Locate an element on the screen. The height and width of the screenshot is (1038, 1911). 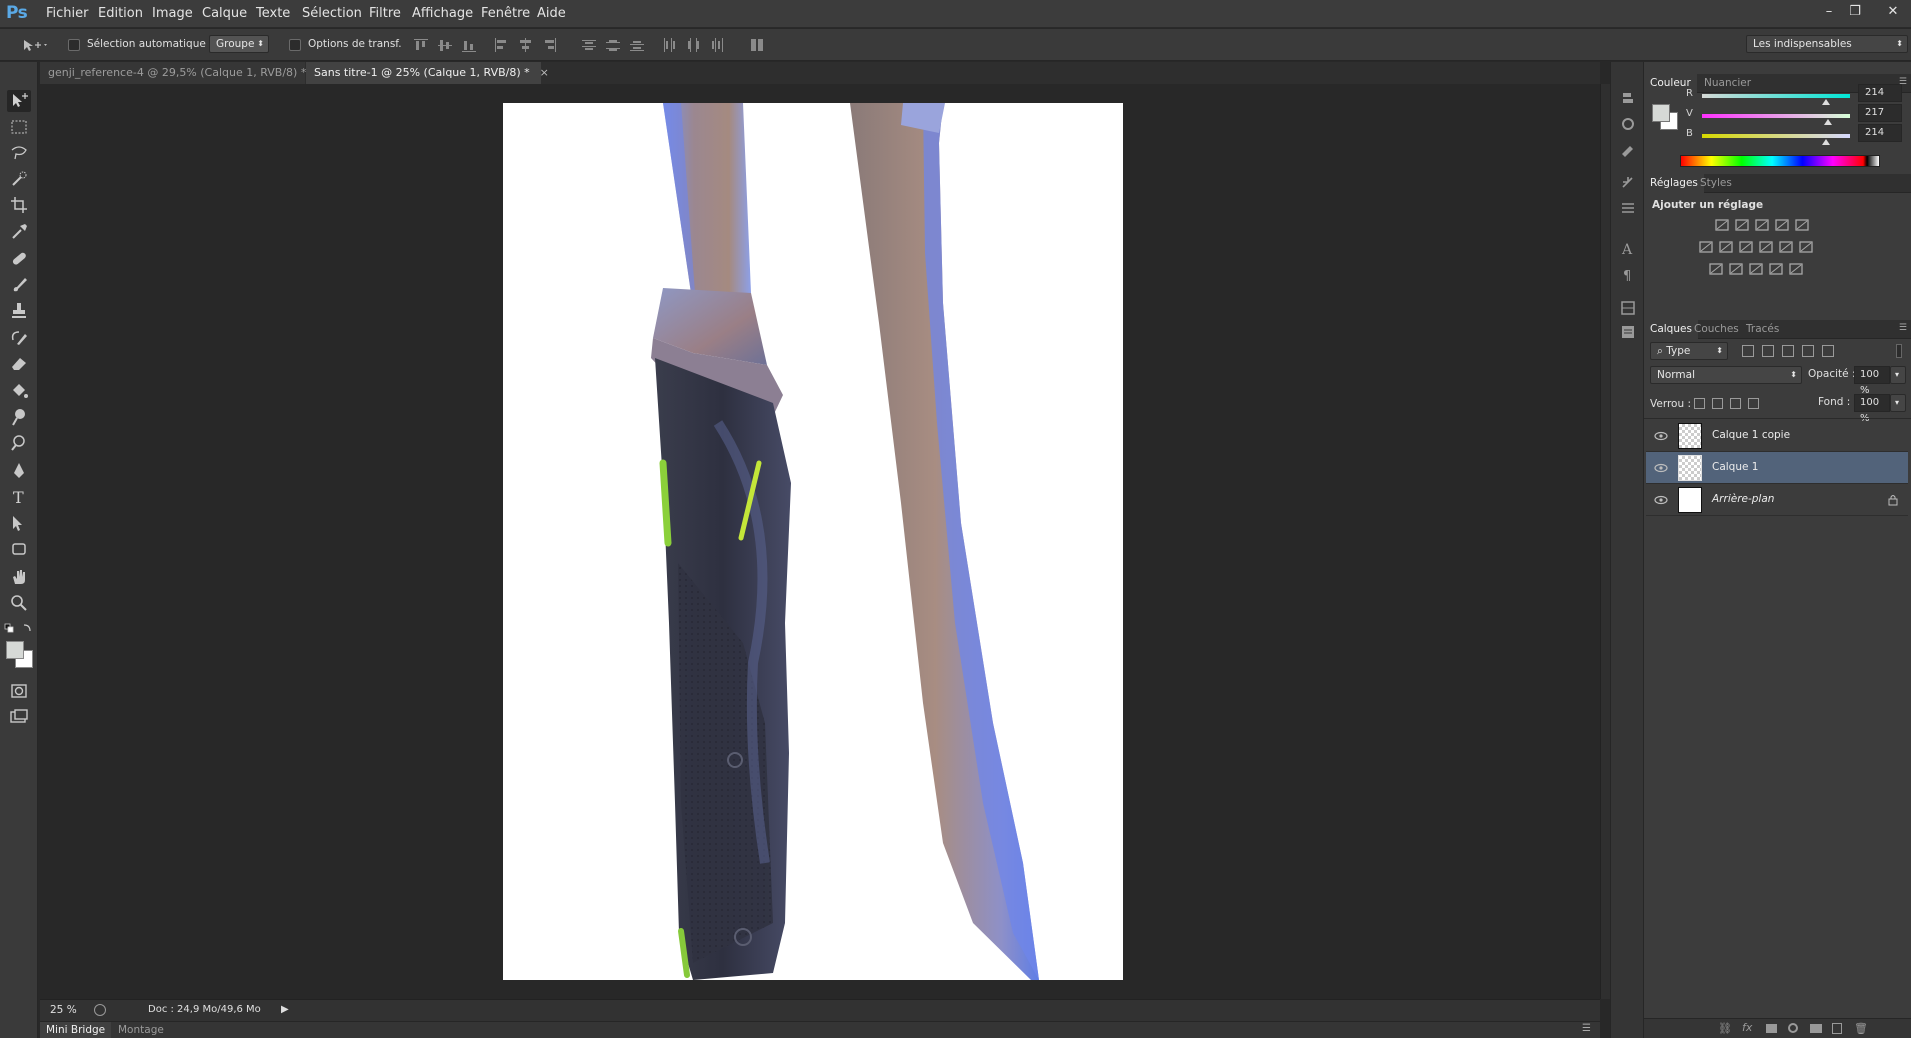
move-tool-preset-picker is located at coordinates (35, 45).